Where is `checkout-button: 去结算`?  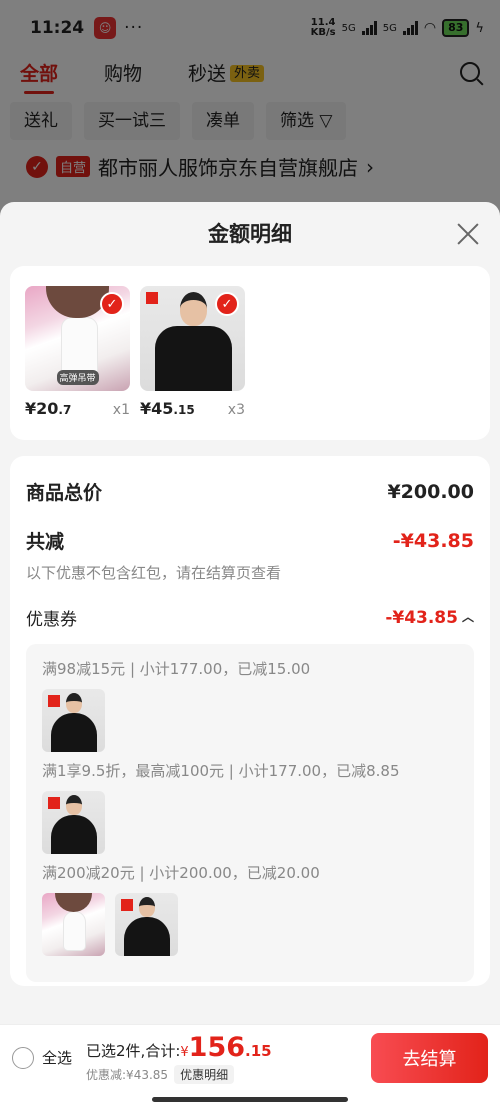
checkout-button: 去结算 is located at coordinates (429, 1057).